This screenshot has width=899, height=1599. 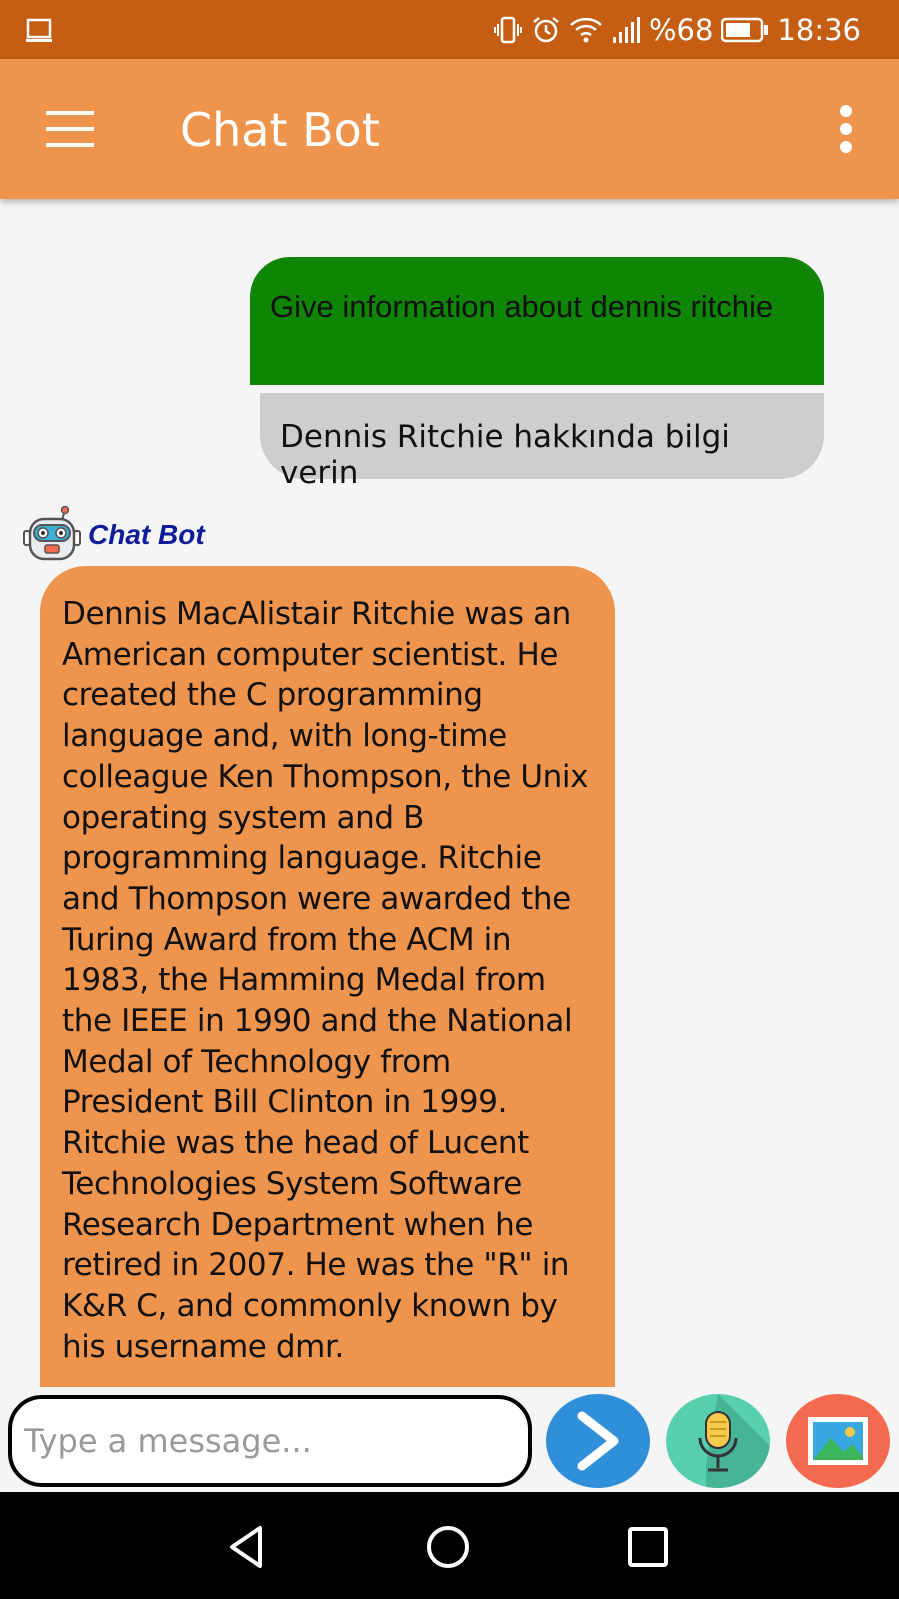 I want to click on translation-text: Dennis Ritchie hakkında bilgi verin, so click(x=505, y=455).